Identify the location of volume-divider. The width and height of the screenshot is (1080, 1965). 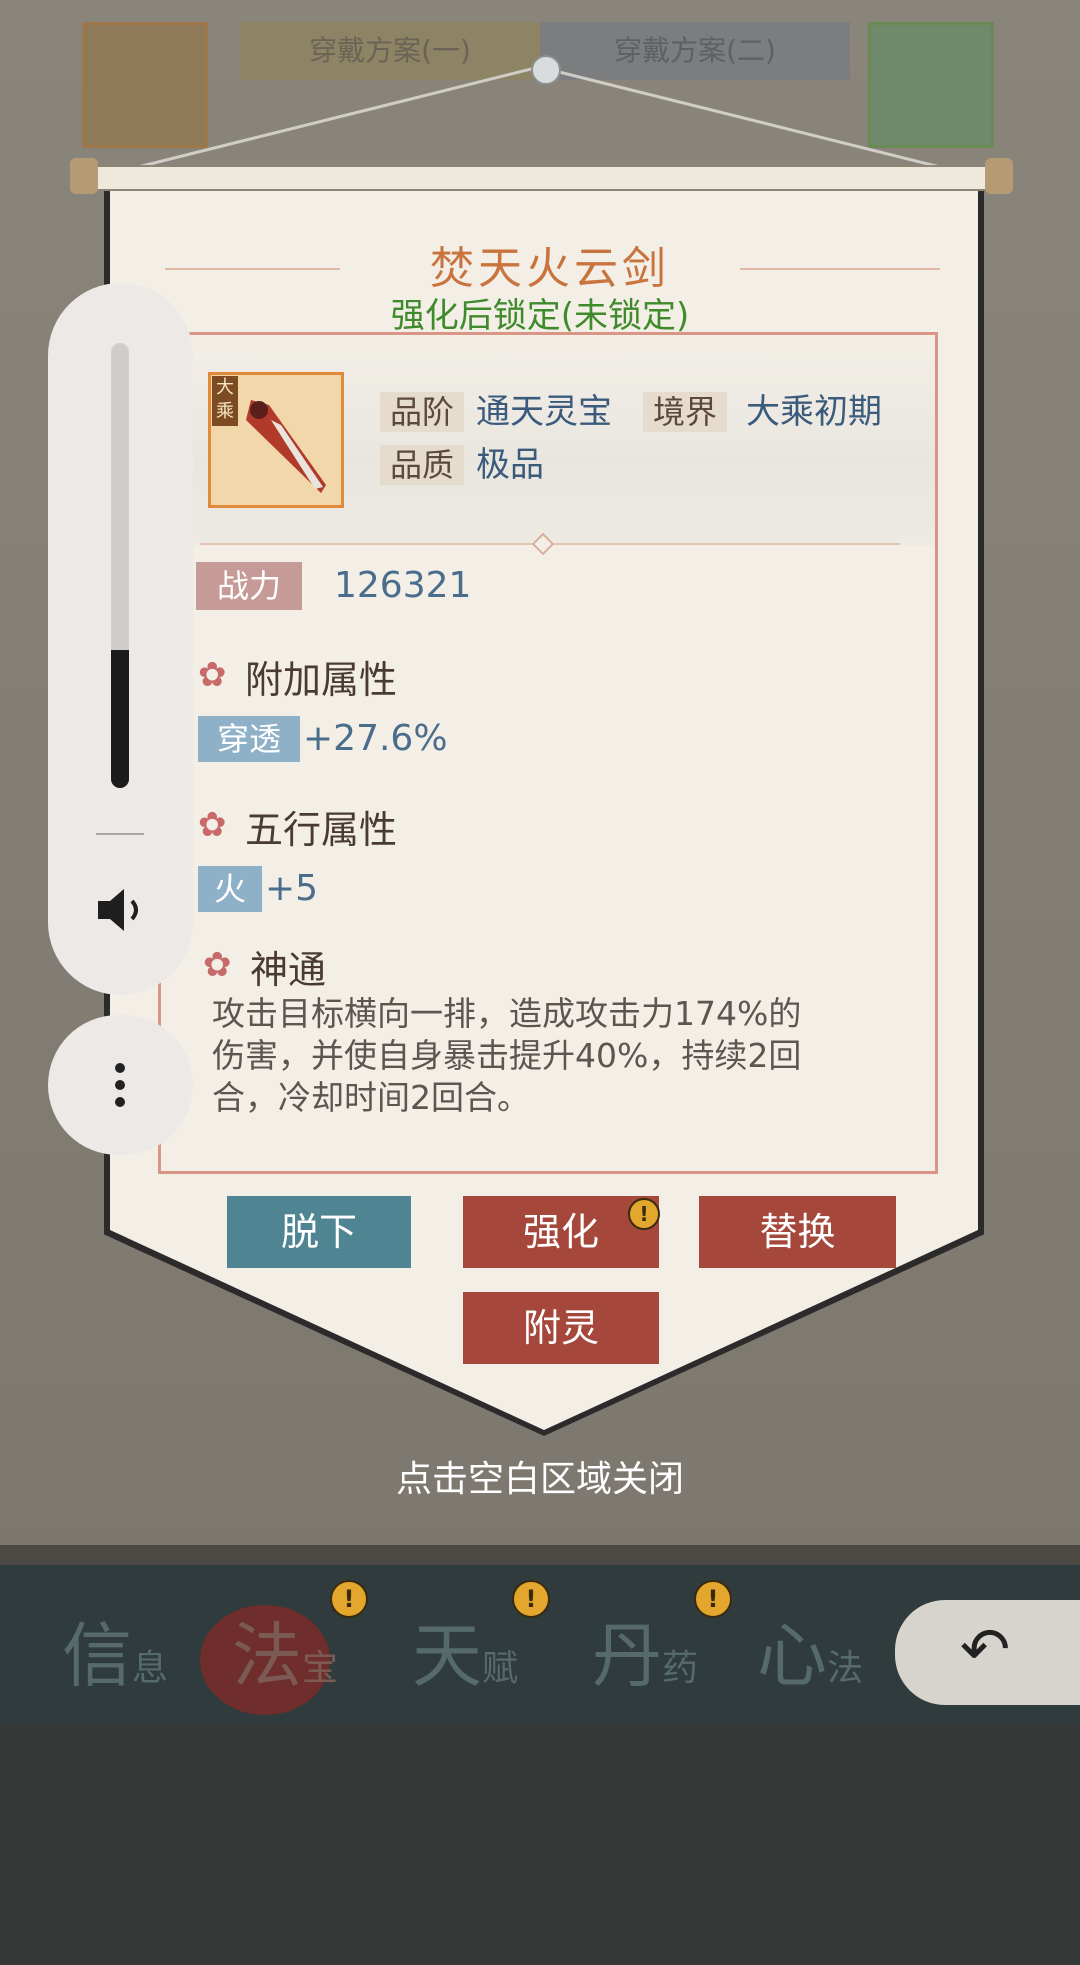
(120, 834).